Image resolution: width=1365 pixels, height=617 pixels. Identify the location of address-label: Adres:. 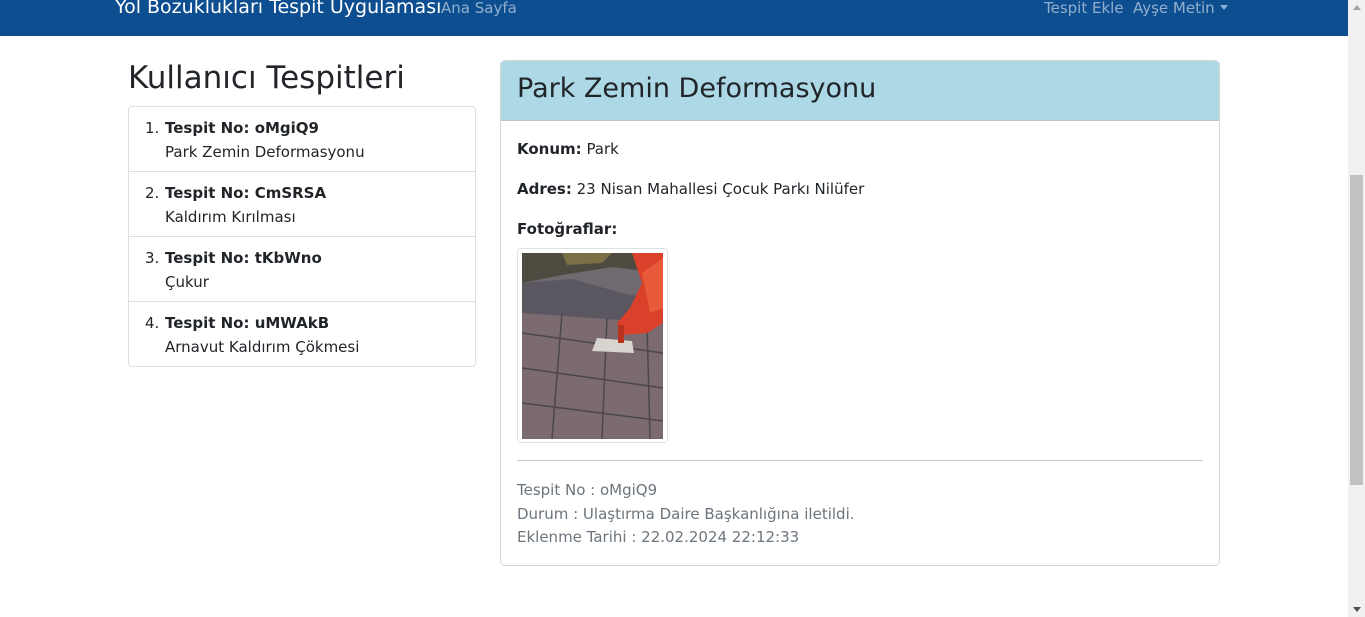
(544, 189).